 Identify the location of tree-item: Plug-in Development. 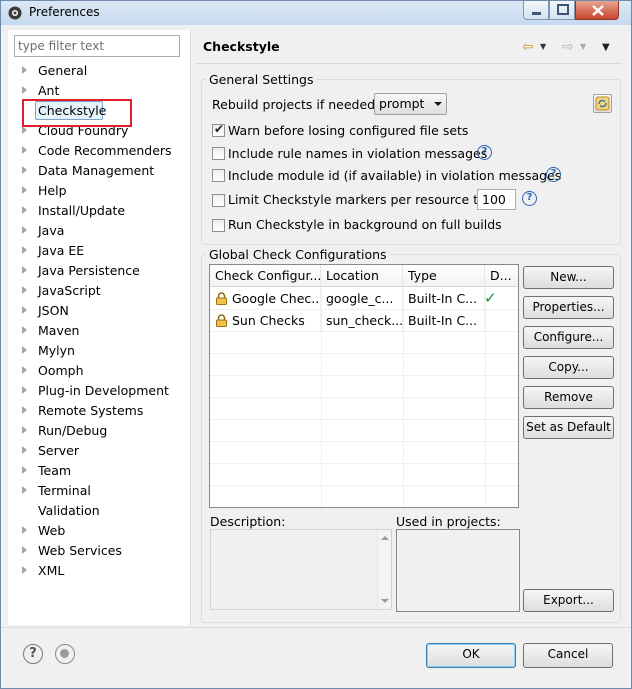
(98, 391).